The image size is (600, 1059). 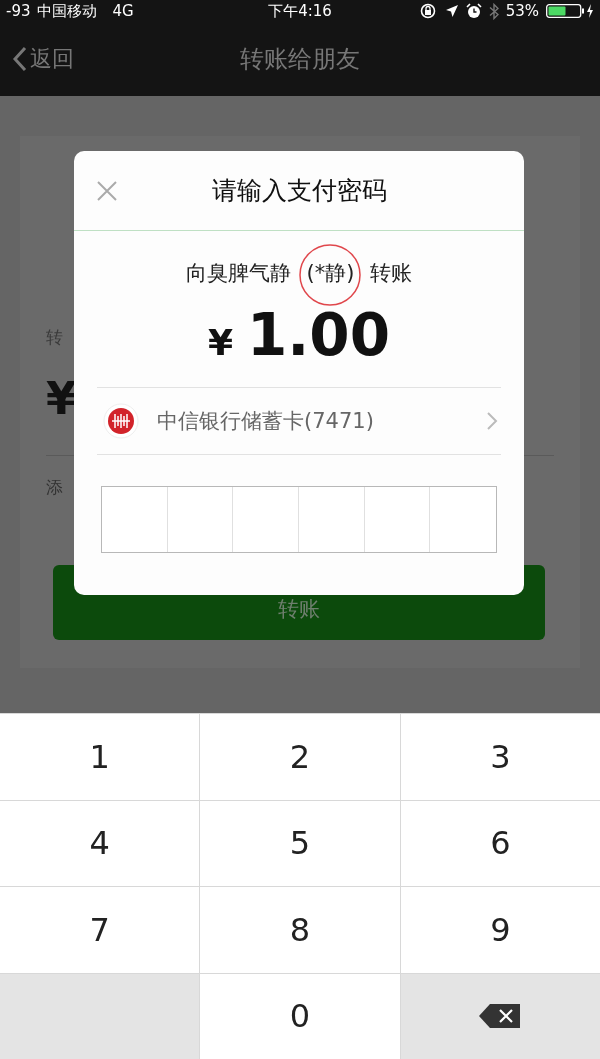 What do you see at coordinates (43, 59) in the screenshot?
I see `back-button: 返回` at bounding box center [43, 59].